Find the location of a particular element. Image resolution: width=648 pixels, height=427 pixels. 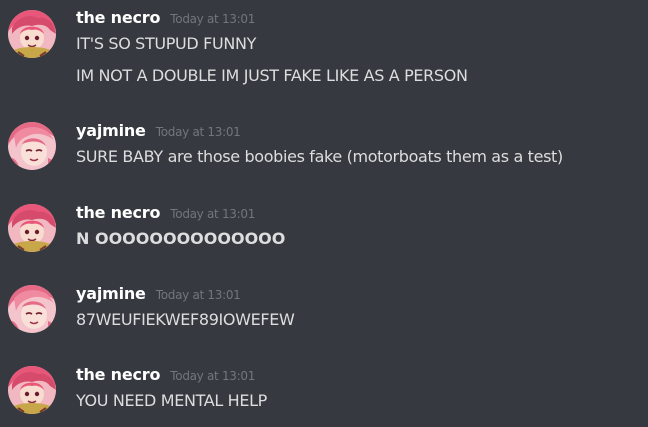

message-text: YOU NEED MENTAL HELP is located at coordinates (171, 400).